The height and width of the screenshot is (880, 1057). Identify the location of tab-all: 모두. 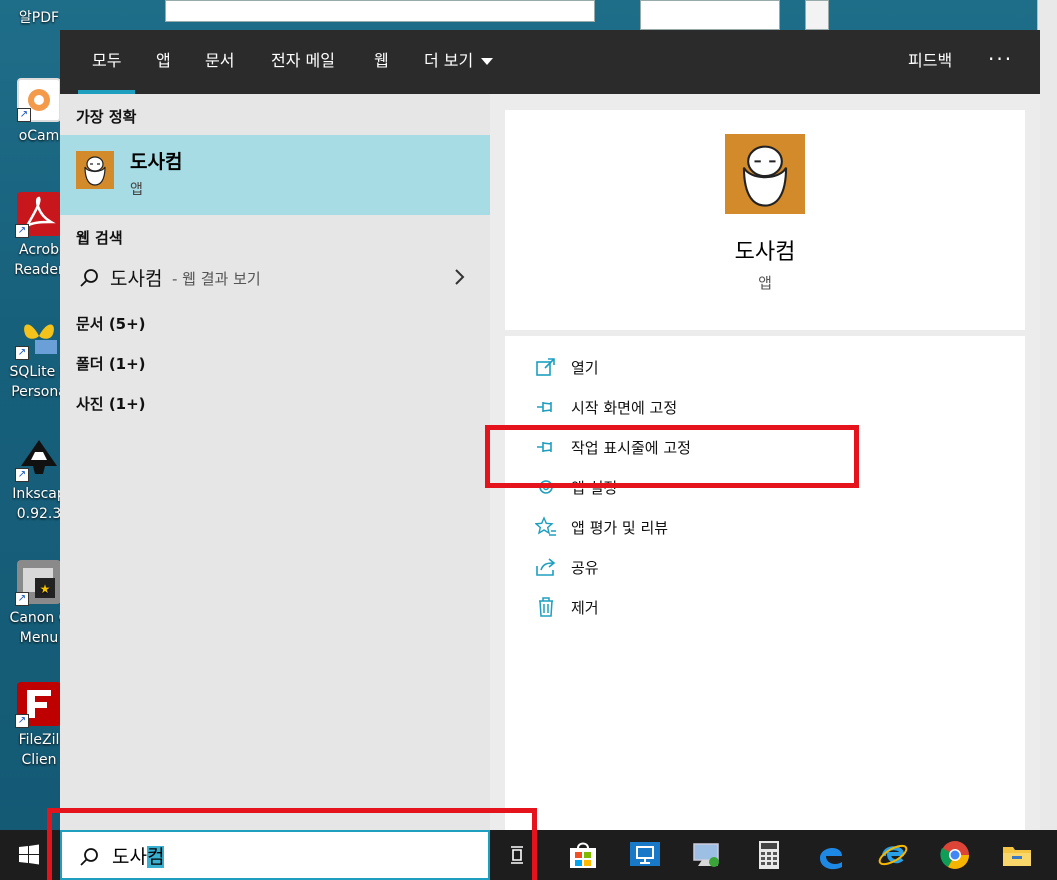
(107, 62).